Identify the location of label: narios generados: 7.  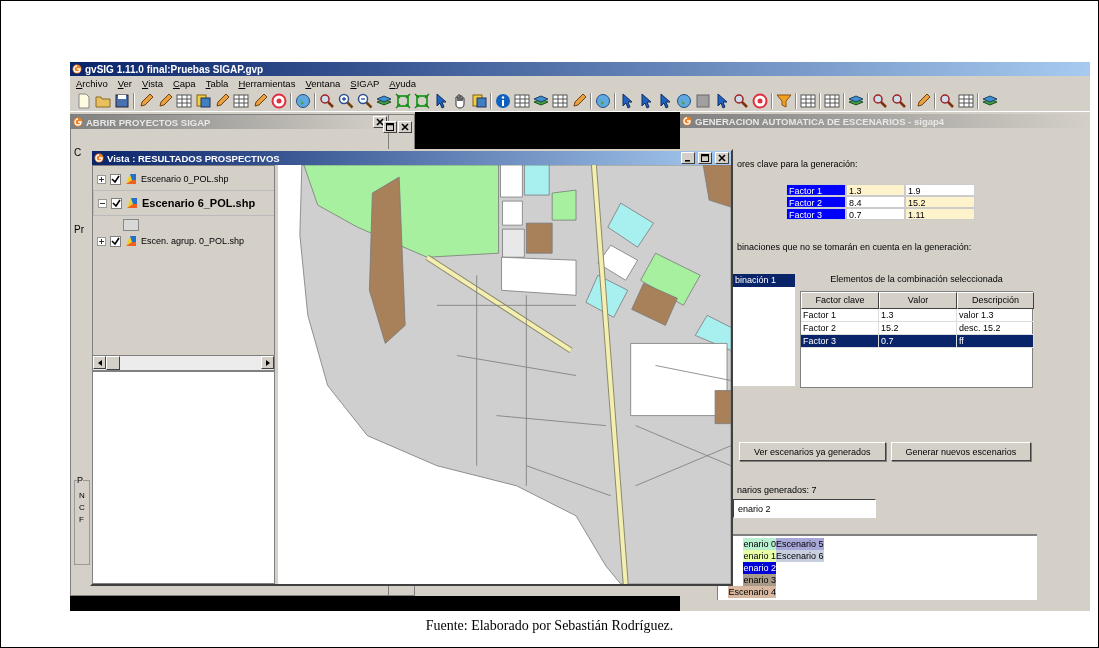
(777, 490).